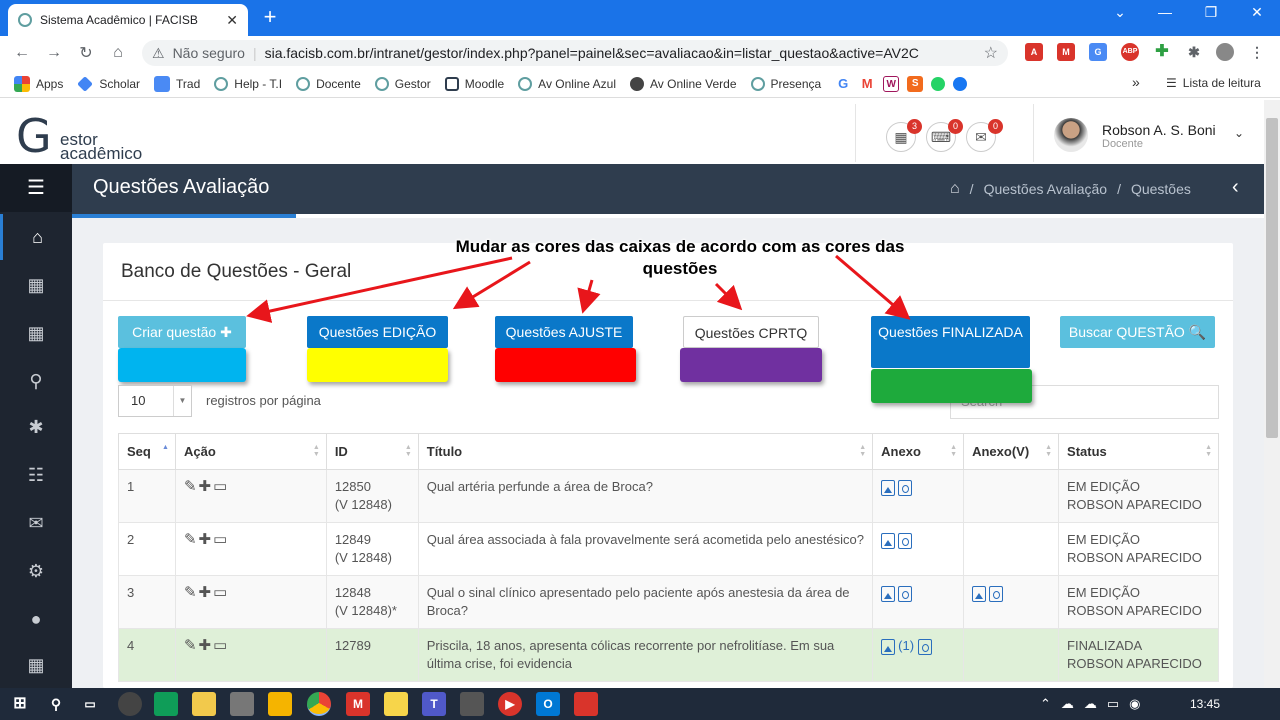  I want to click on breadcrumb-item: Questões Avaliação, so click(1046, 189).